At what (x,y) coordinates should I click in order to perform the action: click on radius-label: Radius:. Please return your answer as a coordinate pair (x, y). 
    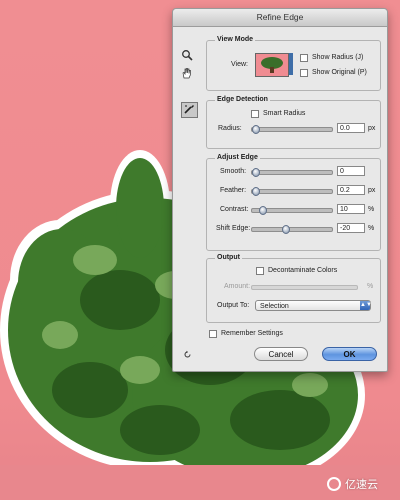
    Looking at the image, I should click on (230, 128).